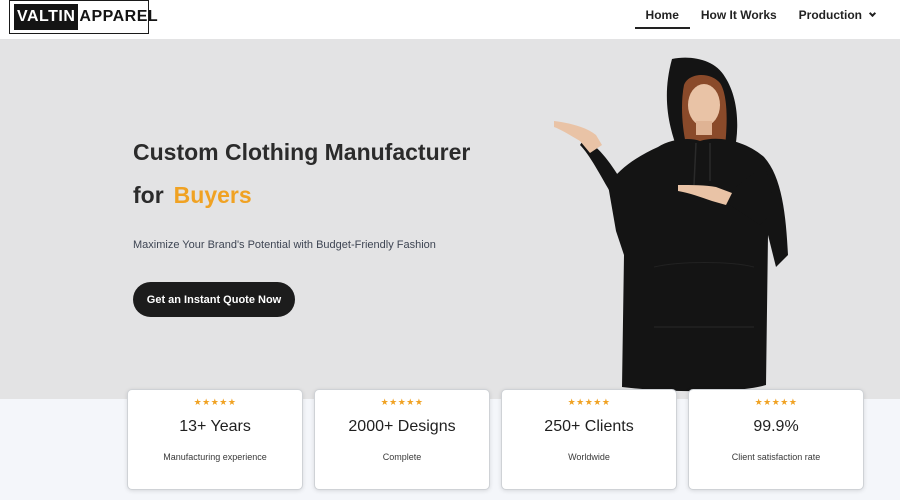  I want to click on logo-mark: VALTIN, so click(46, 17).